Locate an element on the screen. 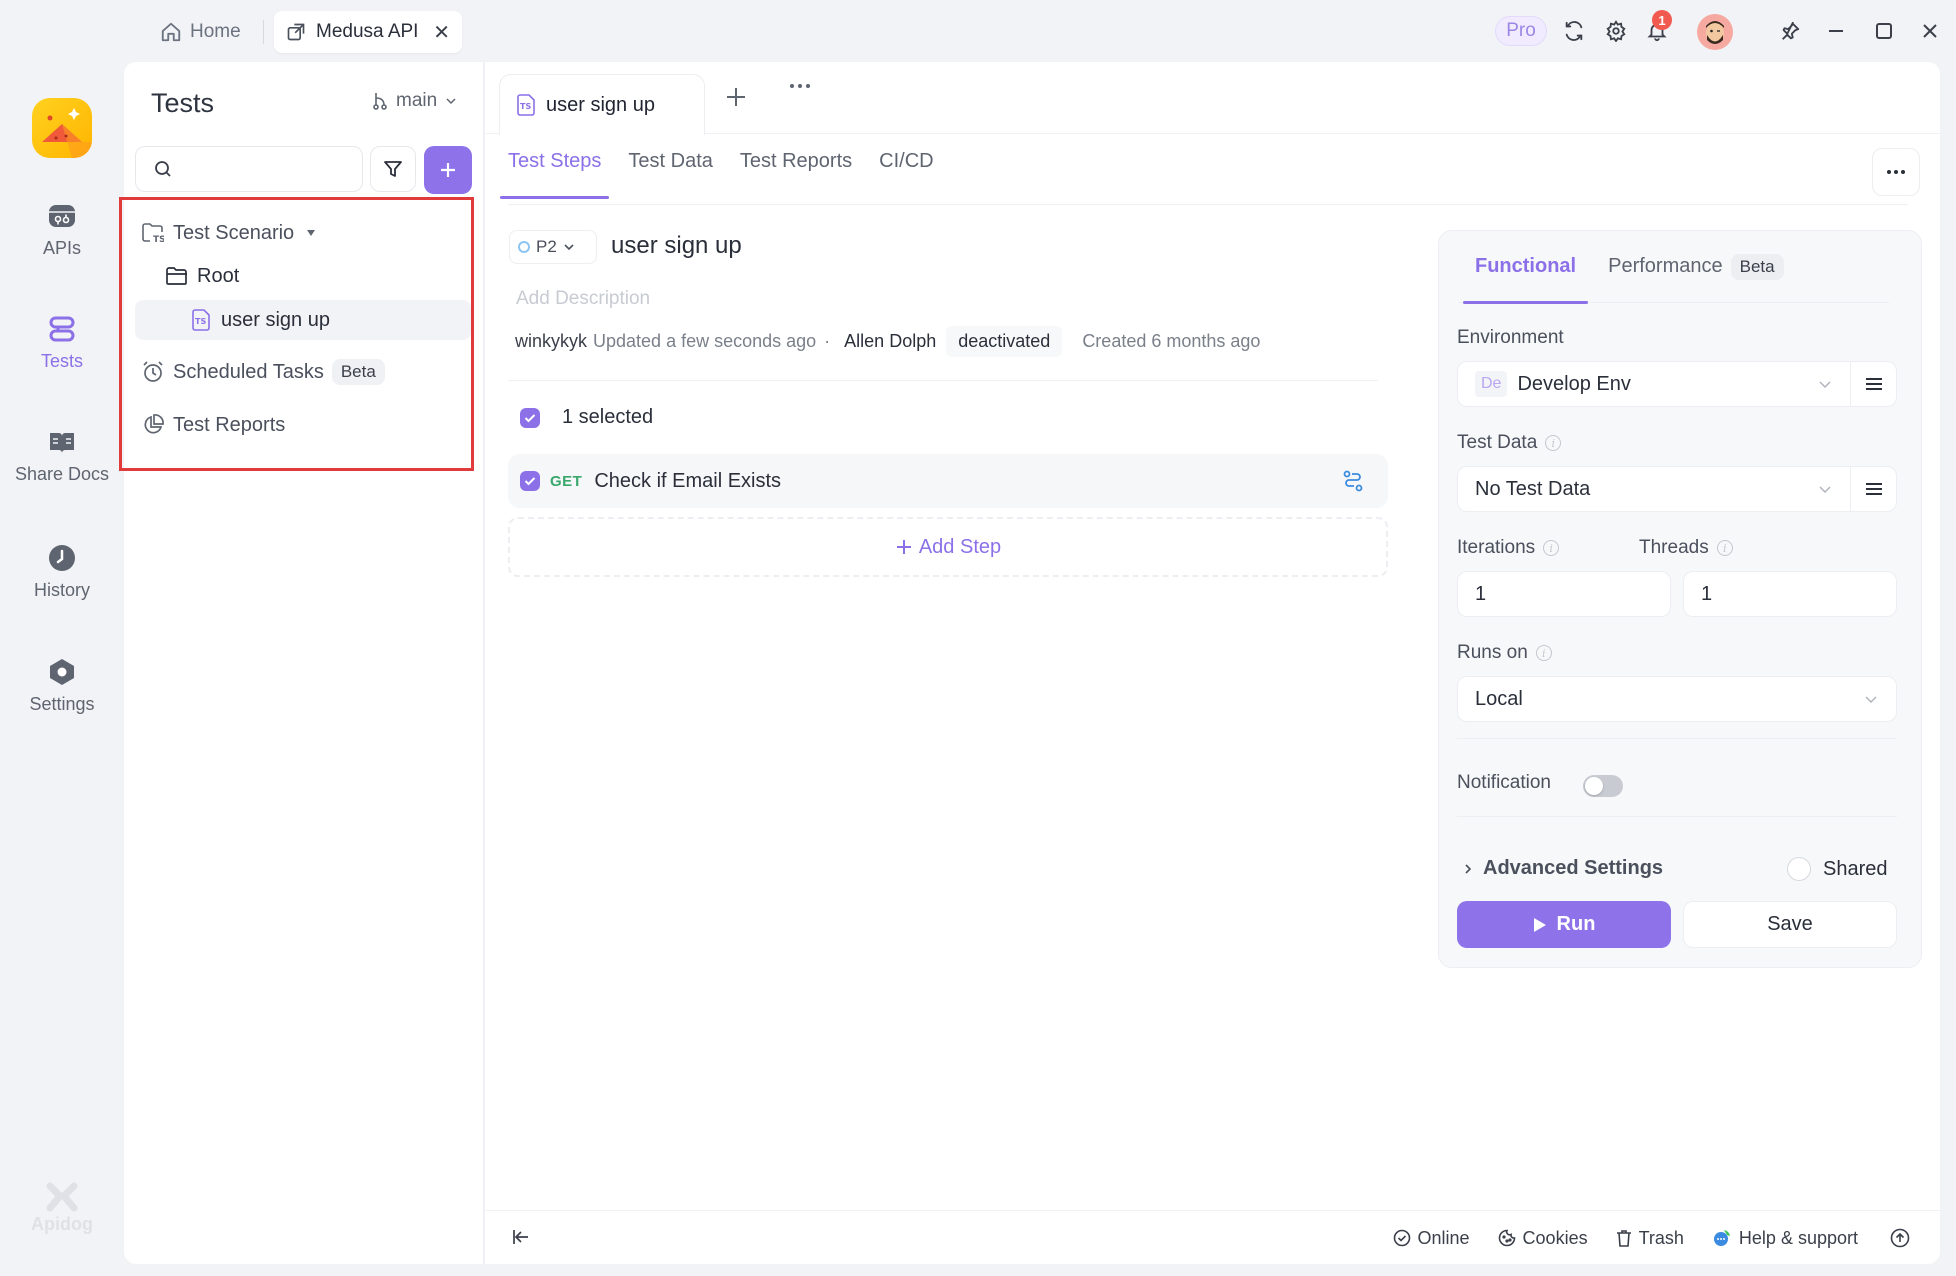 This screenshot has width=1956, height=1276. project-tab: Medusa API ✕ is located at coordinates (368, 32).